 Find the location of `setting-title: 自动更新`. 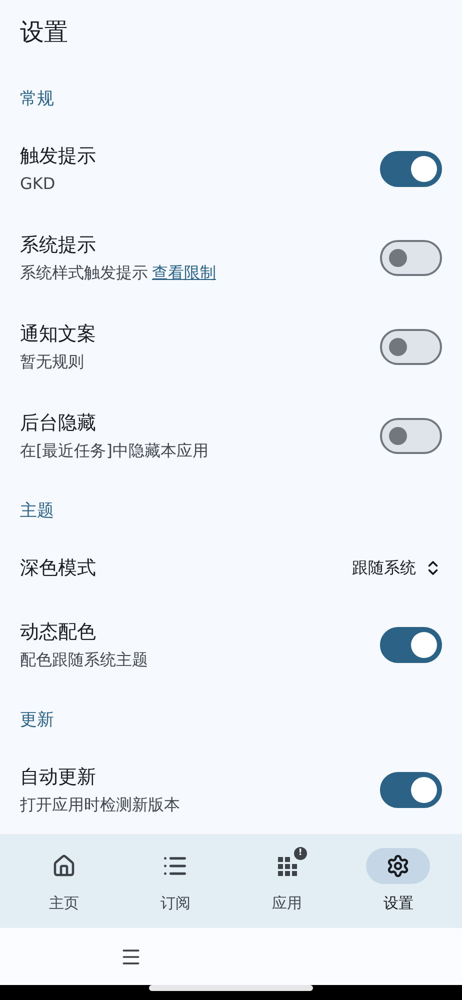

setting-title: 自动更新 is located at coordinates (58, 776).